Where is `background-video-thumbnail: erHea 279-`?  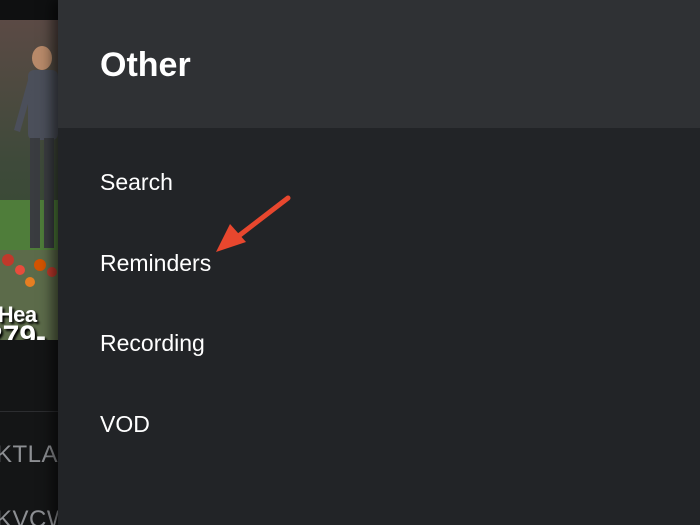
background-video-thumbnail: erHea 279- is located at coordinates (30, 180).